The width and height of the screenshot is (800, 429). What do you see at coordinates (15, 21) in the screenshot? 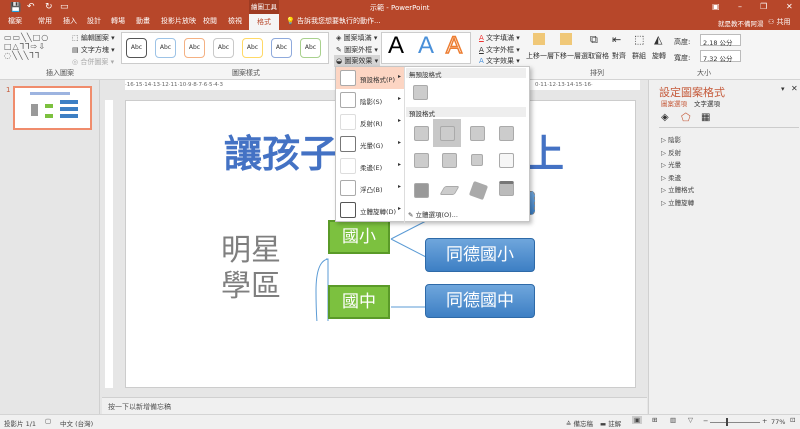
I see `tab-file: 檔案` at bounding box center [15, 21].